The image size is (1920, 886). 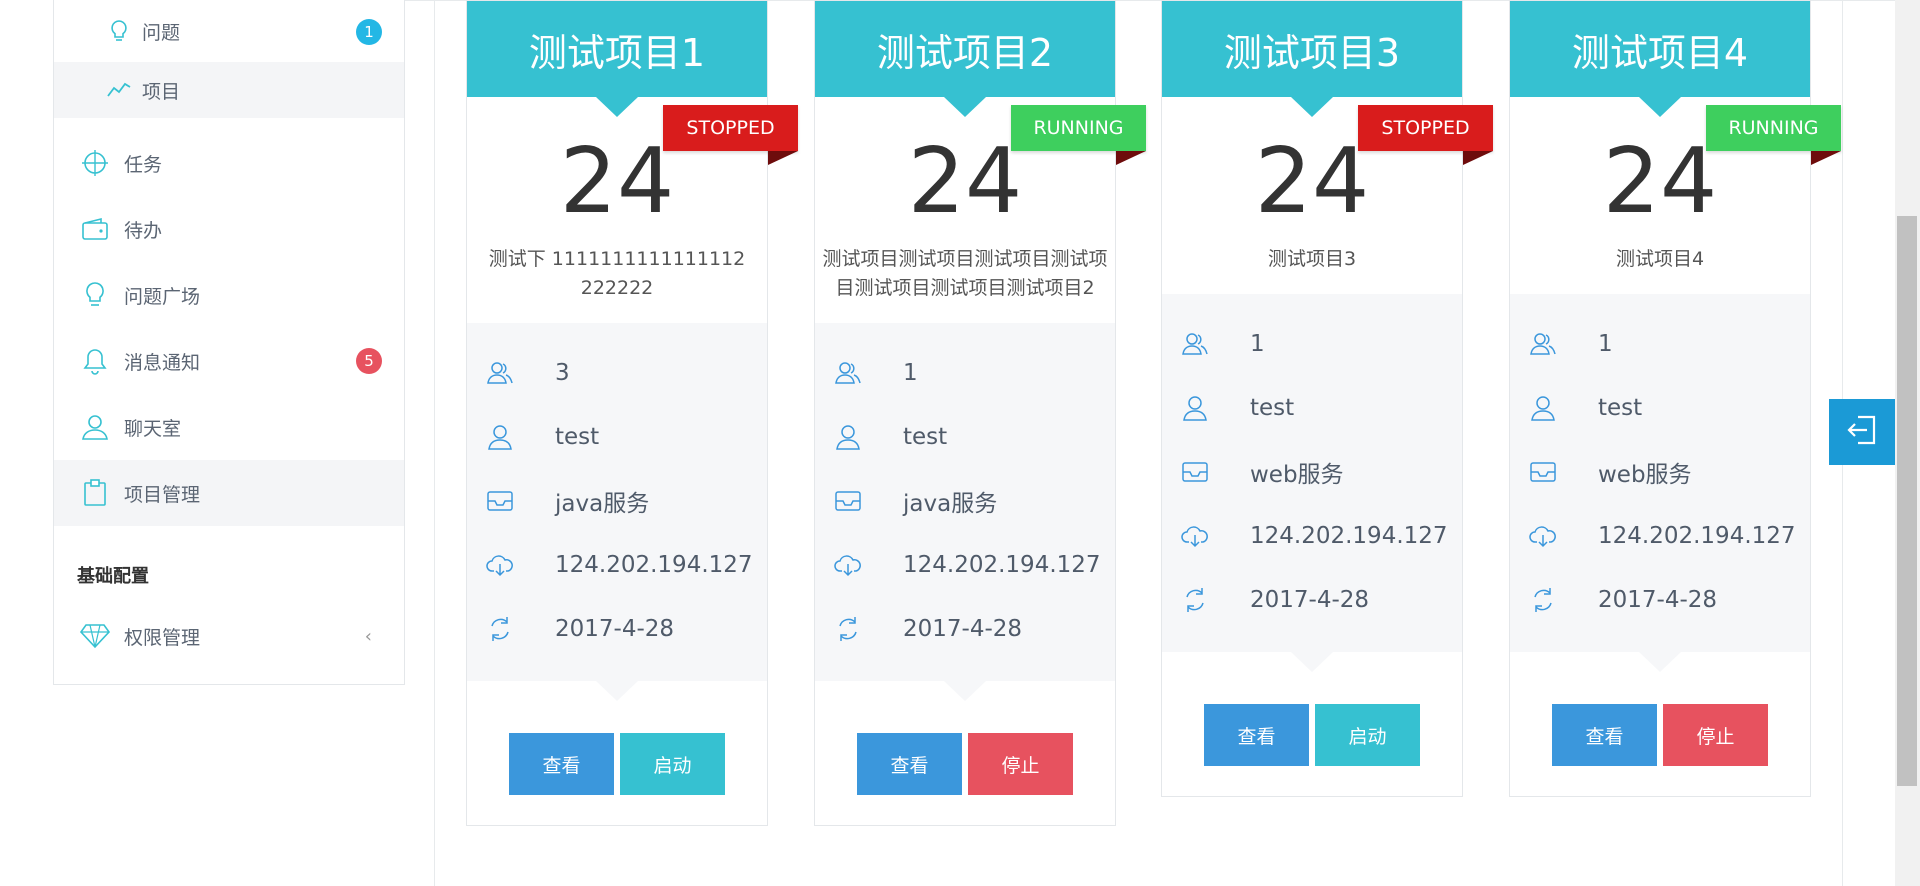 What do you see at coordinates (965, 49) in the screenshot?
I see `card-title: 测试项目2` at bounding box center [965, 49].